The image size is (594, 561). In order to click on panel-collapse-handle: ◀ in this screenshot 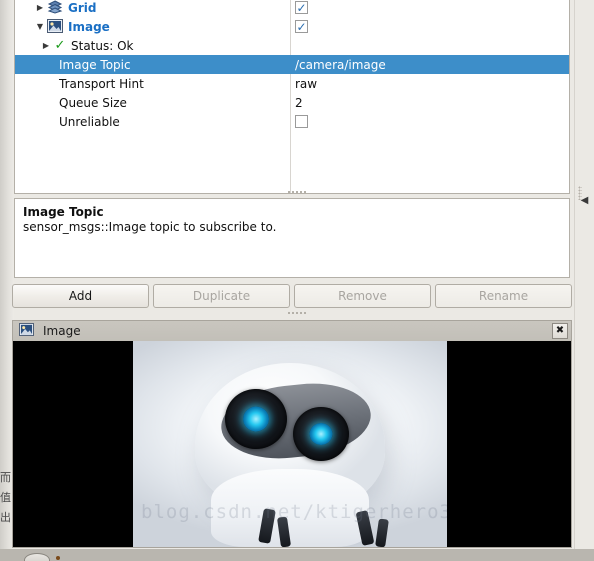, I will do `click(584, 280)`.